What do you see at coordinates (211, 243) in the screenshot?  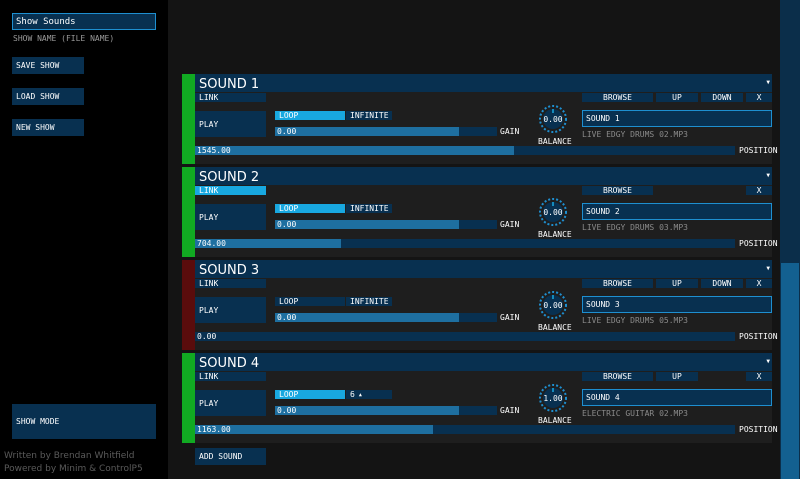 I see `position-value: 704.00` at bounding box center [211, 243].